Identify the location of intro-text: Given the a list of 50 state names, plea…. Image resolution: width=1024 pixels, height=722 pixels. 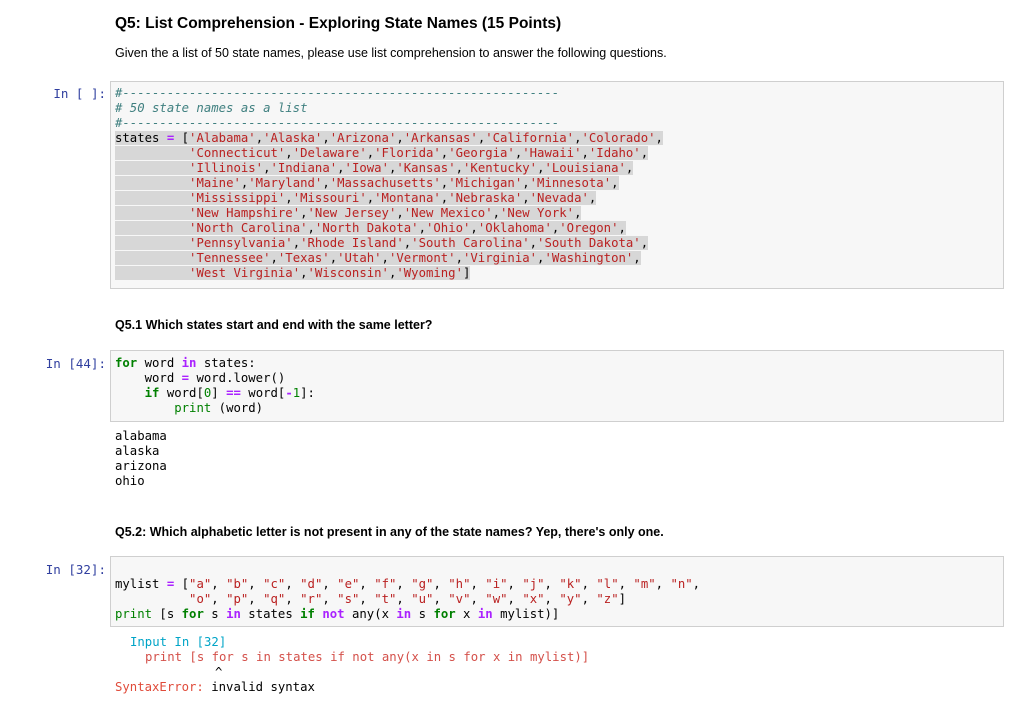
(391, 53).